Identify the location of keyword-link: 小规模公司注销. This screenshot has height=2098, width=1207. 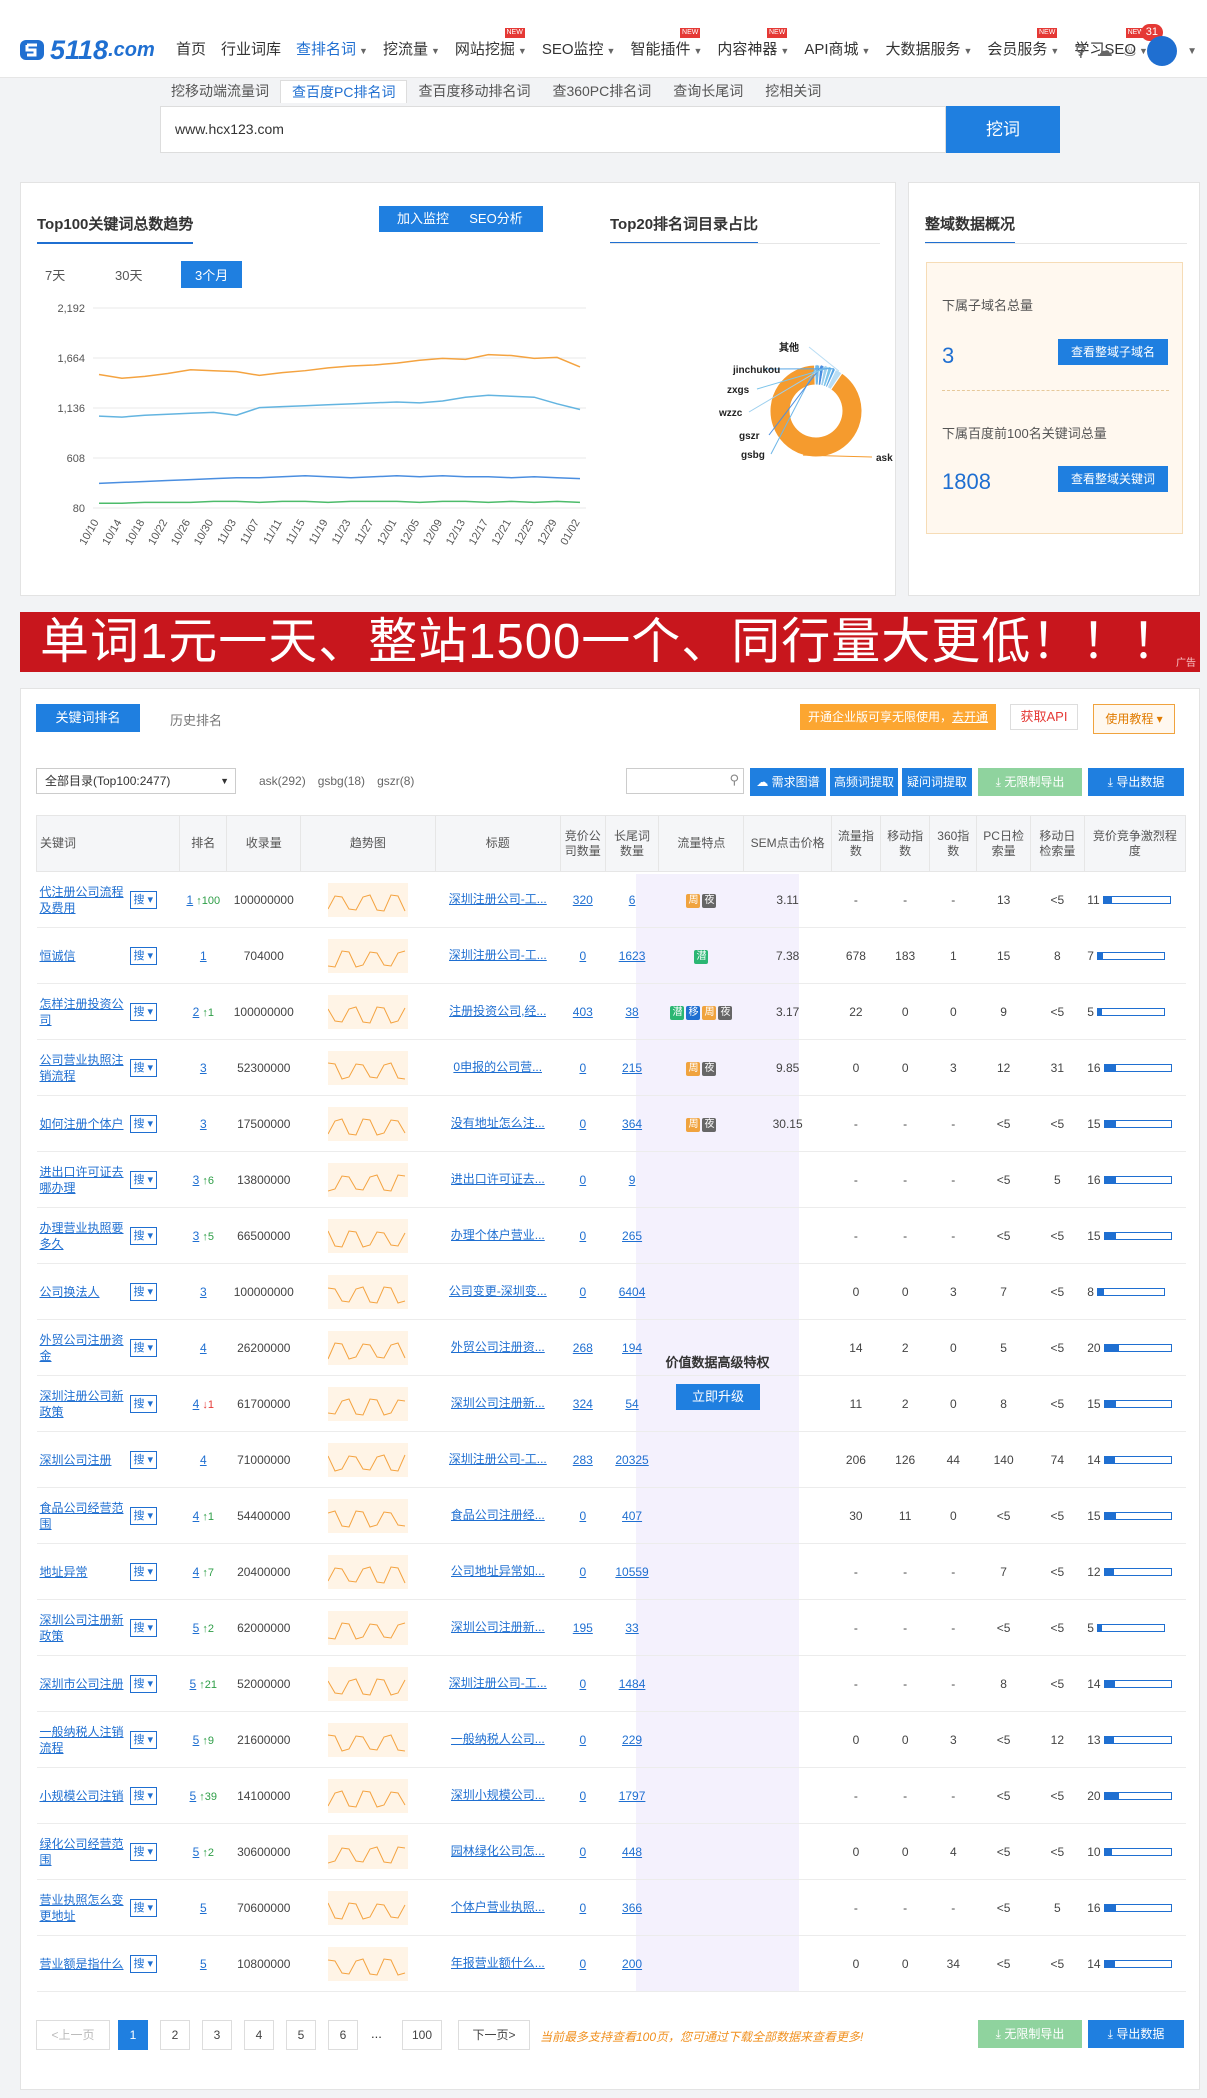
(84, 1796).